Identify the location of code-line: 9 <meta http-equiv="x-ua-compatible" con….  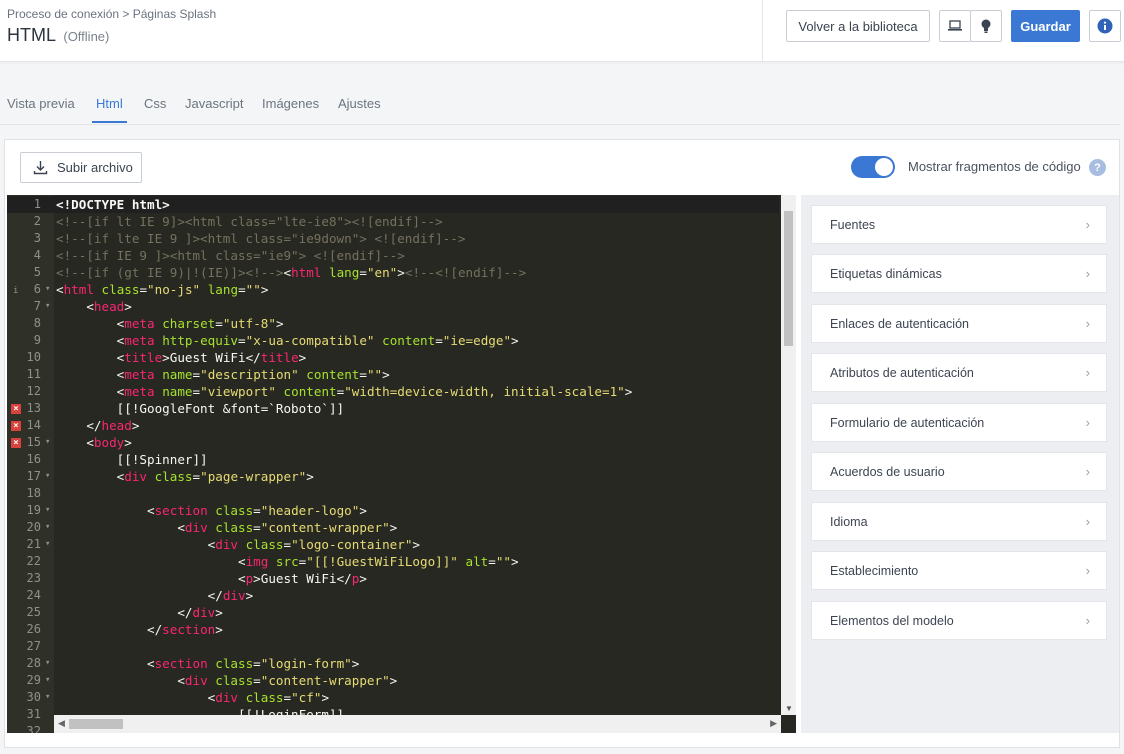
(393, 340).